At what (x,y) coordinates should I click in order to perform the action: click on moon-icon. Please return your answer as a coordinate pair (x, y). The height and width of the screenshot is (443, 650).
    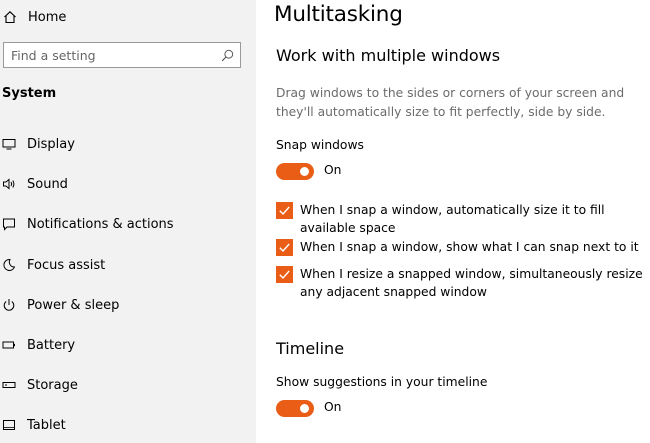
    Looking at the image, I should click on (9, 264).